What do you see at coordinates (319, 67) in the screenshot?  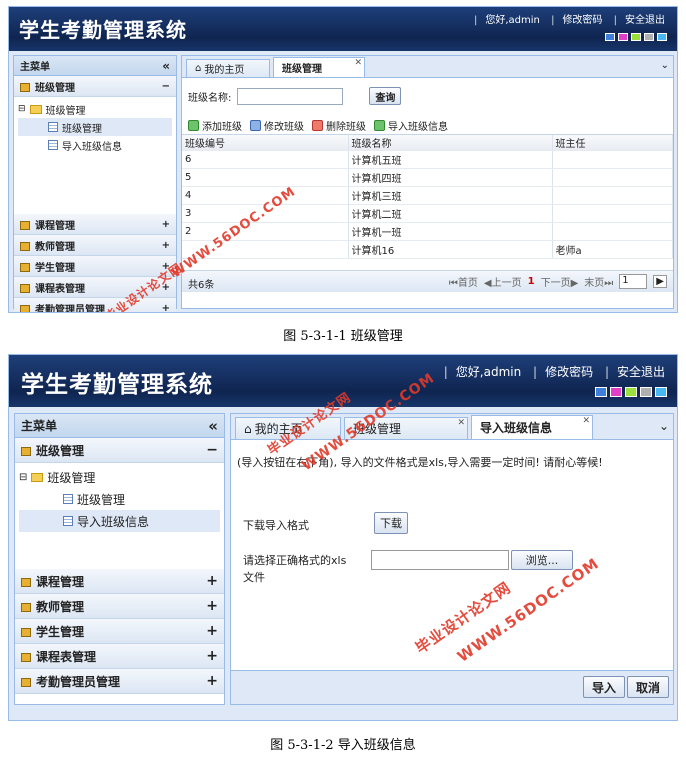 I see `tab-class-management: 班级管理 ✕` at bounding box center [319, 67].